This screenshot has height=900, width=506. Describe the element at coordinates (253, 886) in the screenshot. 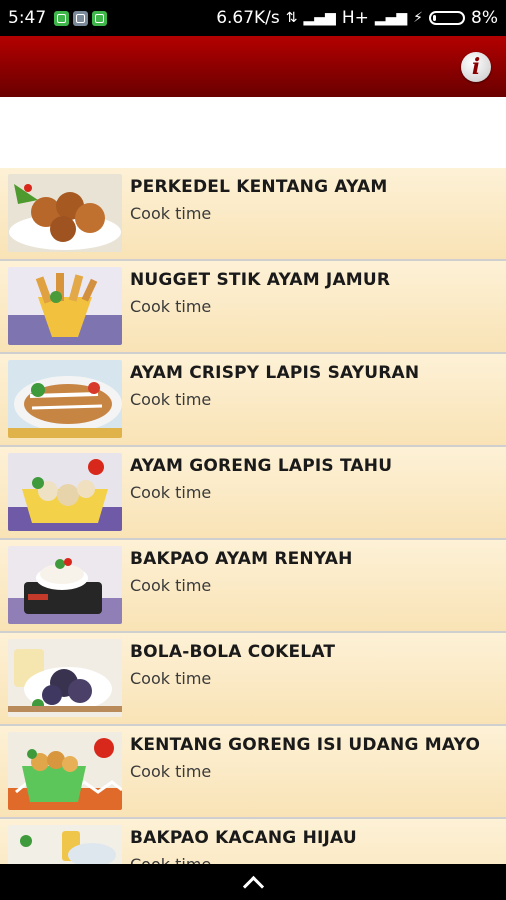

I see `chevron-up-icon` at that location.